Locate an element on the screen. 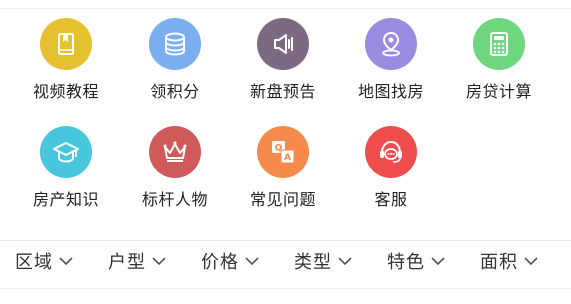  svg-text: Q is located at coordinates (279, 149).